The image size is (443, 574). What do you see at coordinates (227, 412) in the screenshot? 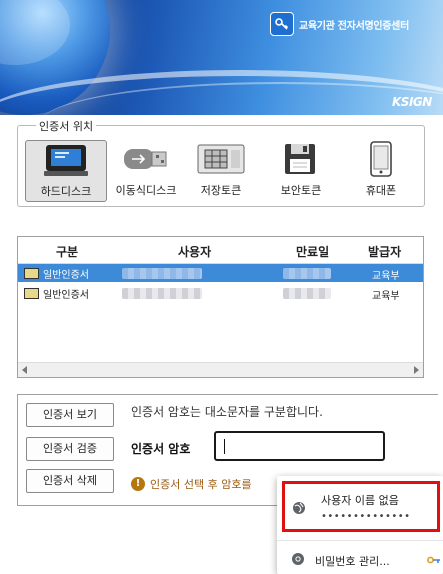
I see `case-sensitivity-note: 인증서 암호는 대소문자를 구분합니다.` at bounding box center [227, 412].